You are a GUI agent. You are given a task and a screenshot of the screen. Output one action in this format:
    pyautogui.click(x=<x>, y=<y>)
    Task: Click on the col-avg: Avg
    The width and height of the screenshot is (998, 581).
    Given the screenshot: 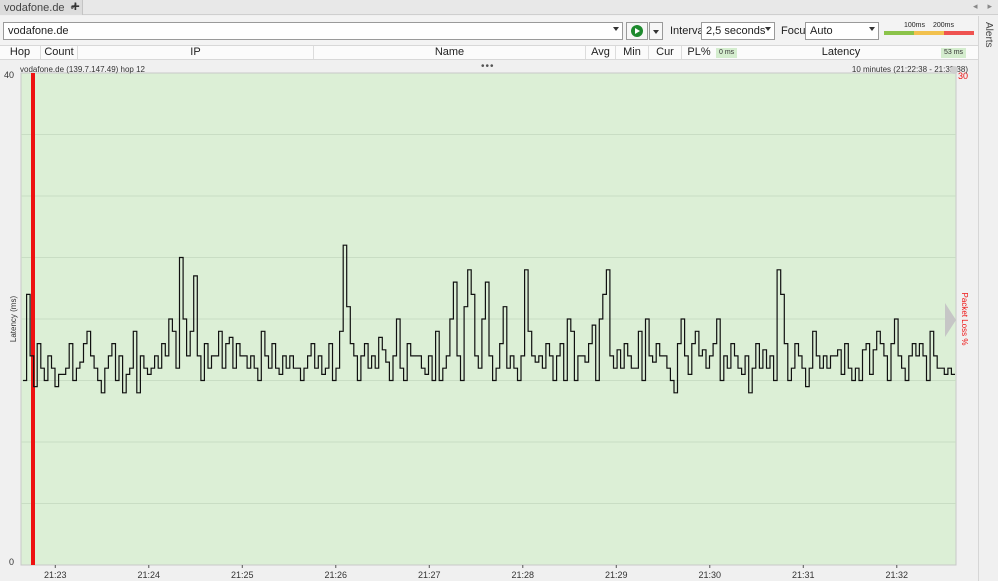 What is the action you would take?
    pyautogui.click(x=601, y=52)
    